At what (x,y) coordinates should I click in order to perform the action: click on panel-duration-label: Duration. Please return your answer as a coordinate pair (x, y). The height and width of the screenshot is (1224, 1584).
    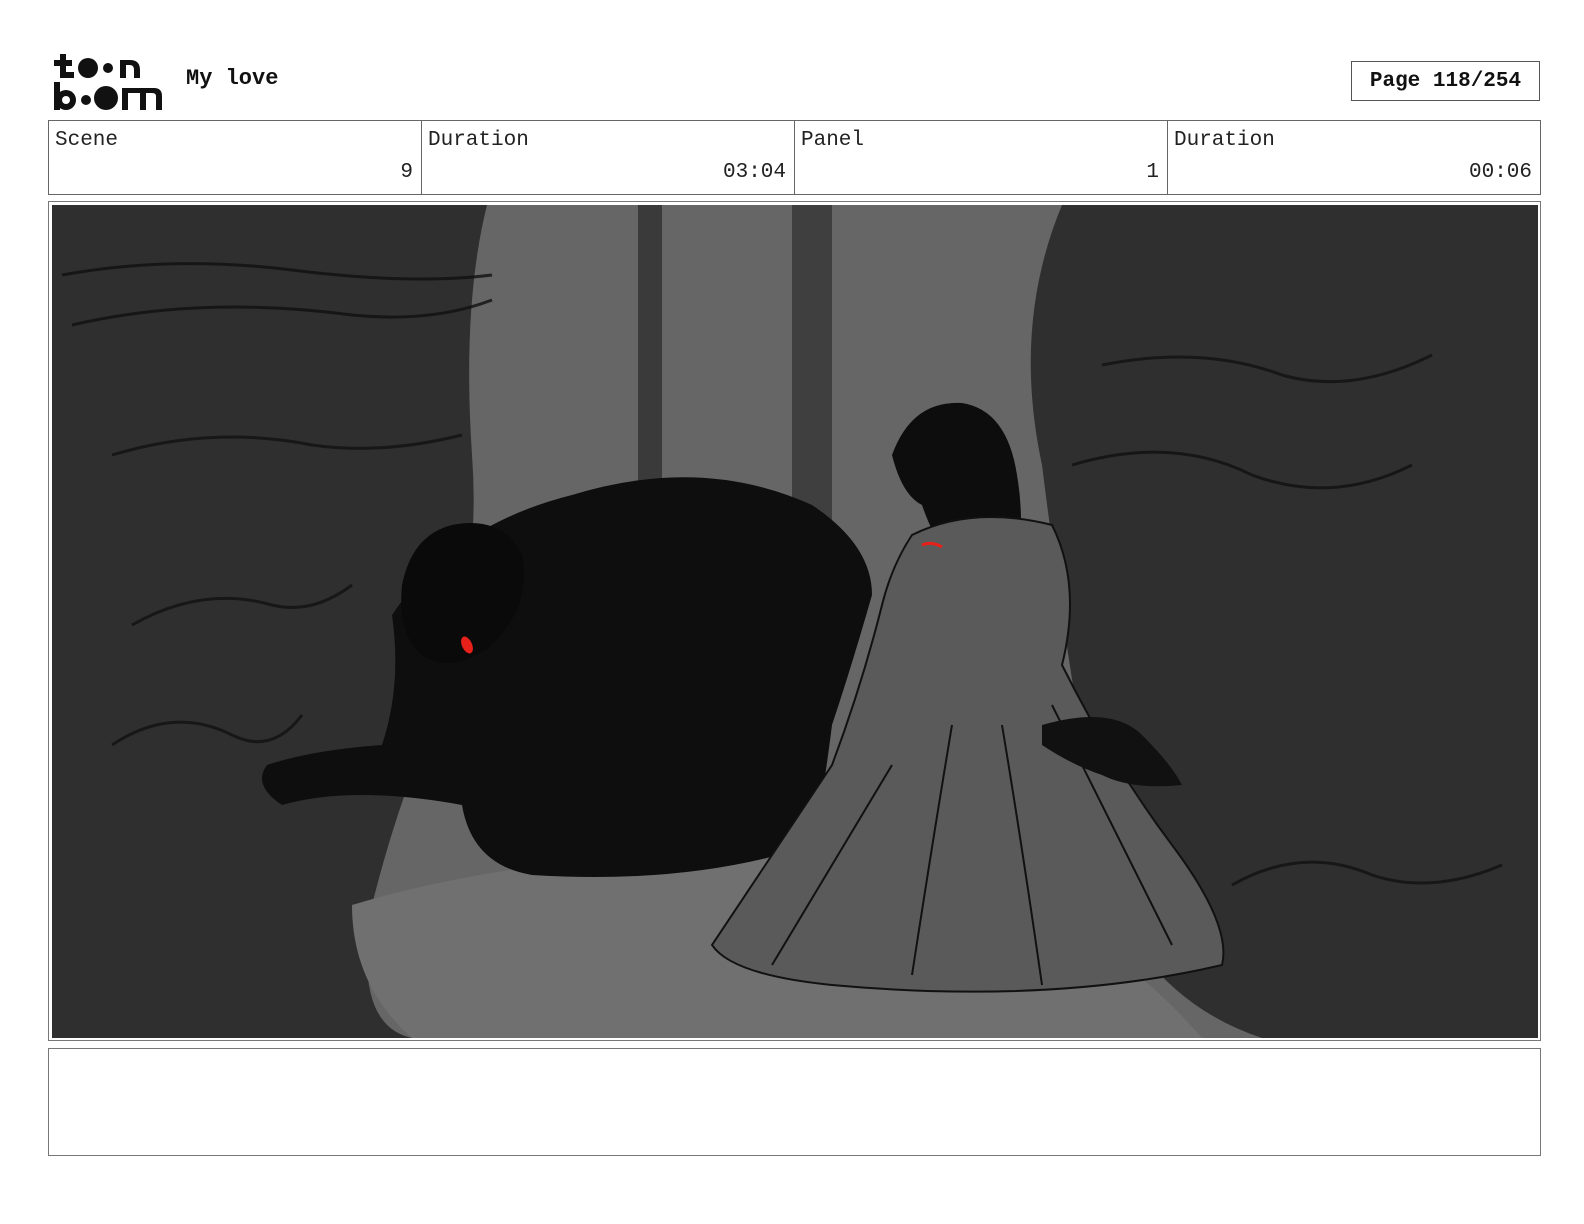
    Looking at the image, I should click on (1224, 140).